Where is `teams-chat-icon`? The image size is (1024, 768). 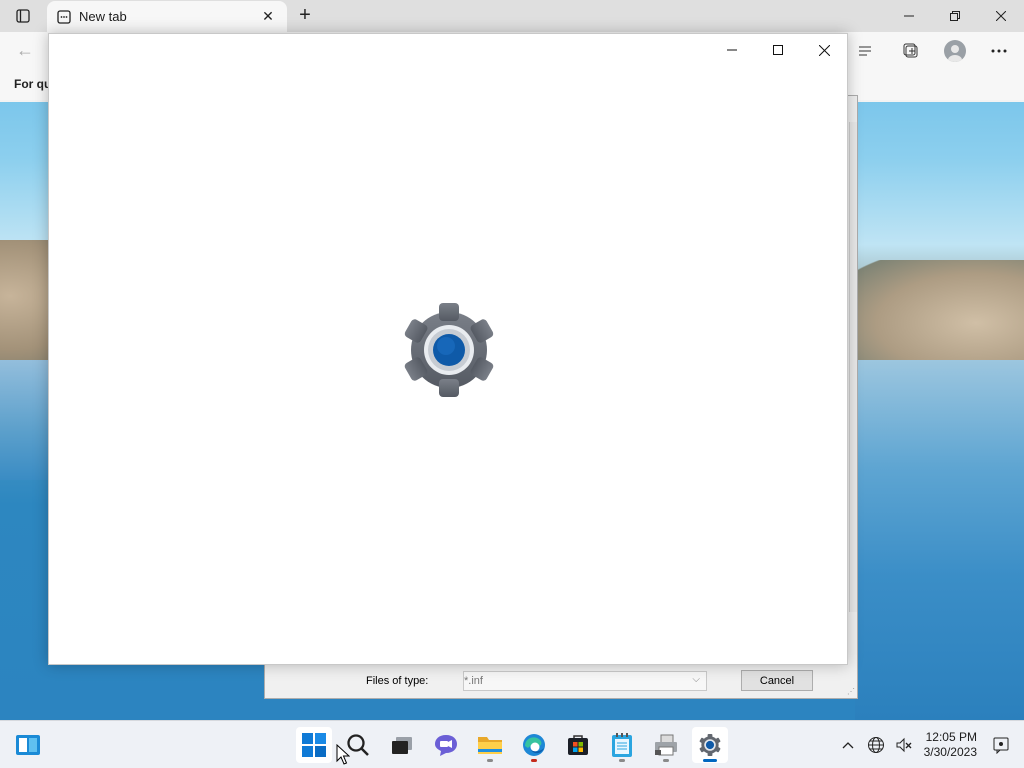
teams-chat-icon is located at coordinates (446, 745).